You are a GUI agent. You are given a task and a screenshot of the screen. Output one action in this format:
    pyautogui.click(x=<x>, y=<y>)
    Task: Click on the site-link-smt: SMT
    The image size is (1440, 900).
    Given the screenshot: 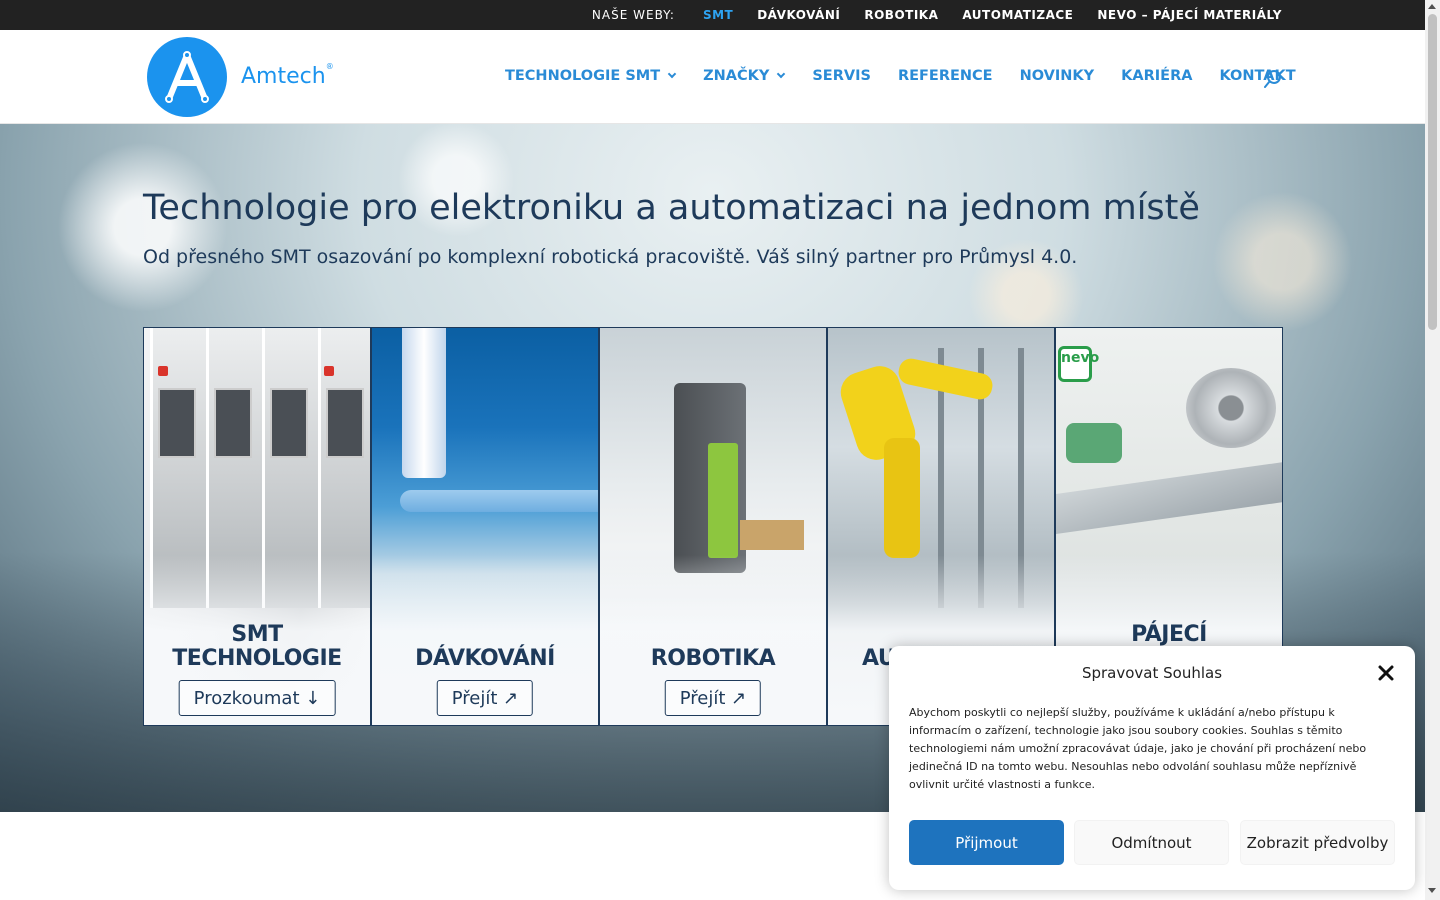 What is the action you would take?
    pyautogui.click(x=718, y=15)
    